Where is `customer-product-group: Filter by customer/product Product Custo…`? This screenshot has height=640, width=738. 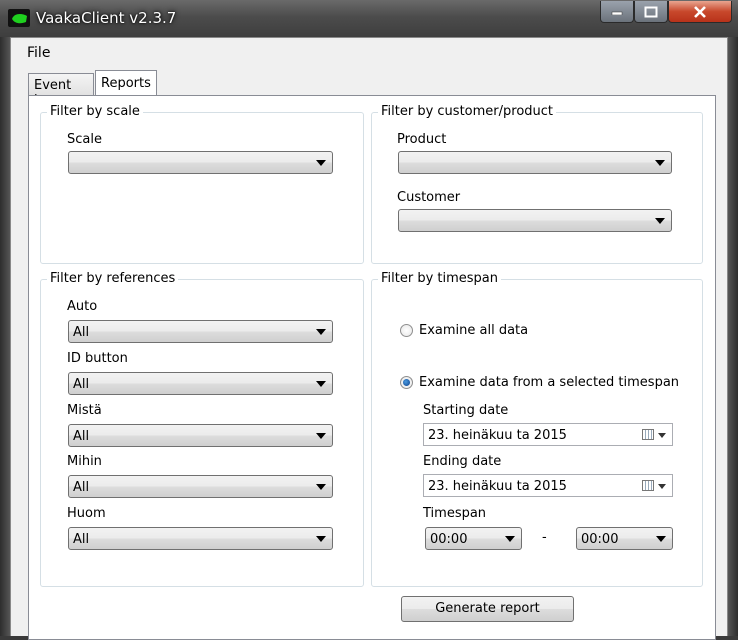 customer-product-group: Filter by customer/product Product Custo… is located at coordinates (537, 184).